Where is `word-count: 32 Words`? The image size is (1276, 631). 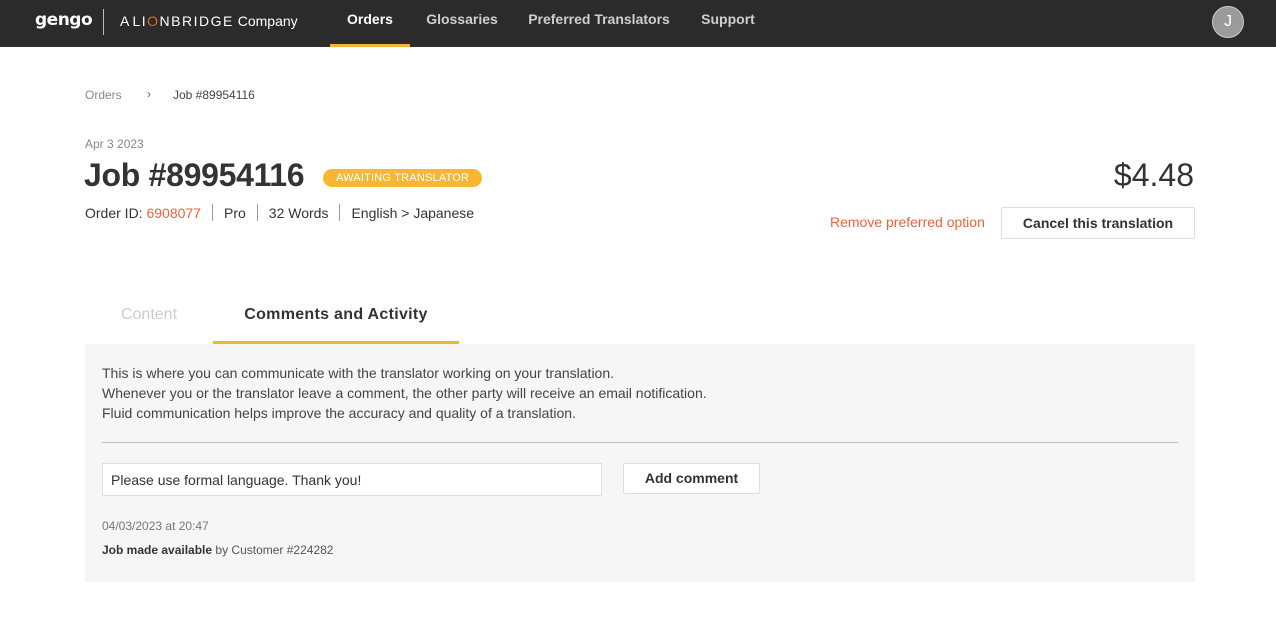
word-count: 32 Words is located at coordinates (298, 212).